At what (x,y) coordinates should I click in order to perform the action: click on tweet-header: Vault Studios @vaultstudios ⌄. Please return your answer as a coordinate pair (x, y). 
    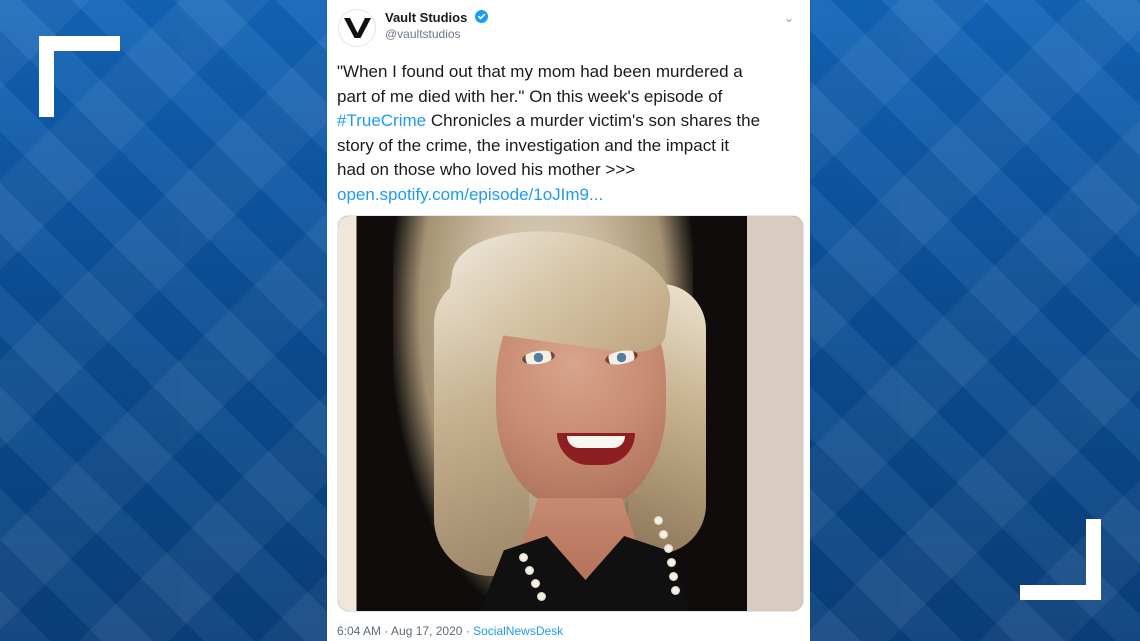
    Looking at the image, I should click on (570, 28).